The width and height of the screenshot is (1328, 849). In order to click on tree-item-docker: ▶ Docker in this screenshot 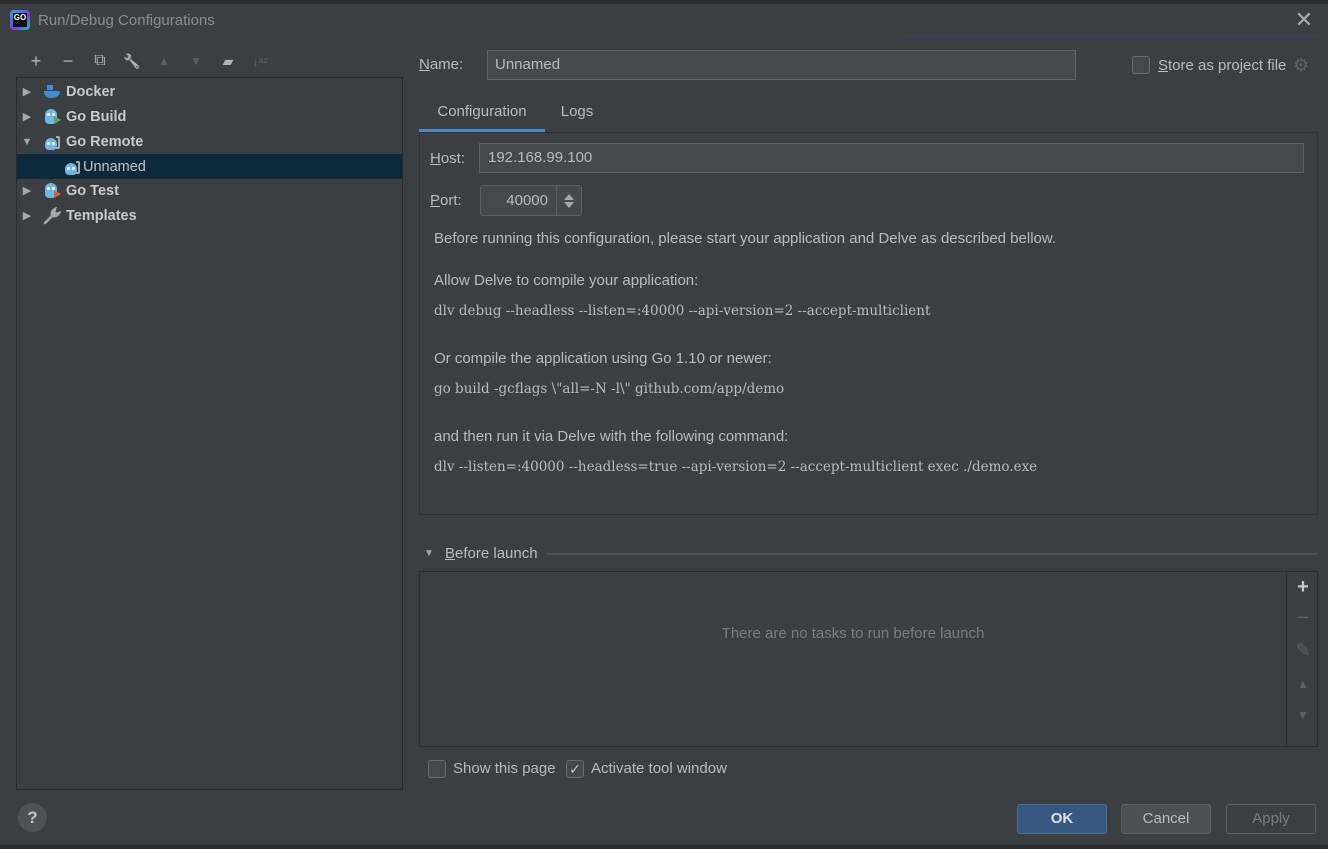, I will do `click(209, 91)`.